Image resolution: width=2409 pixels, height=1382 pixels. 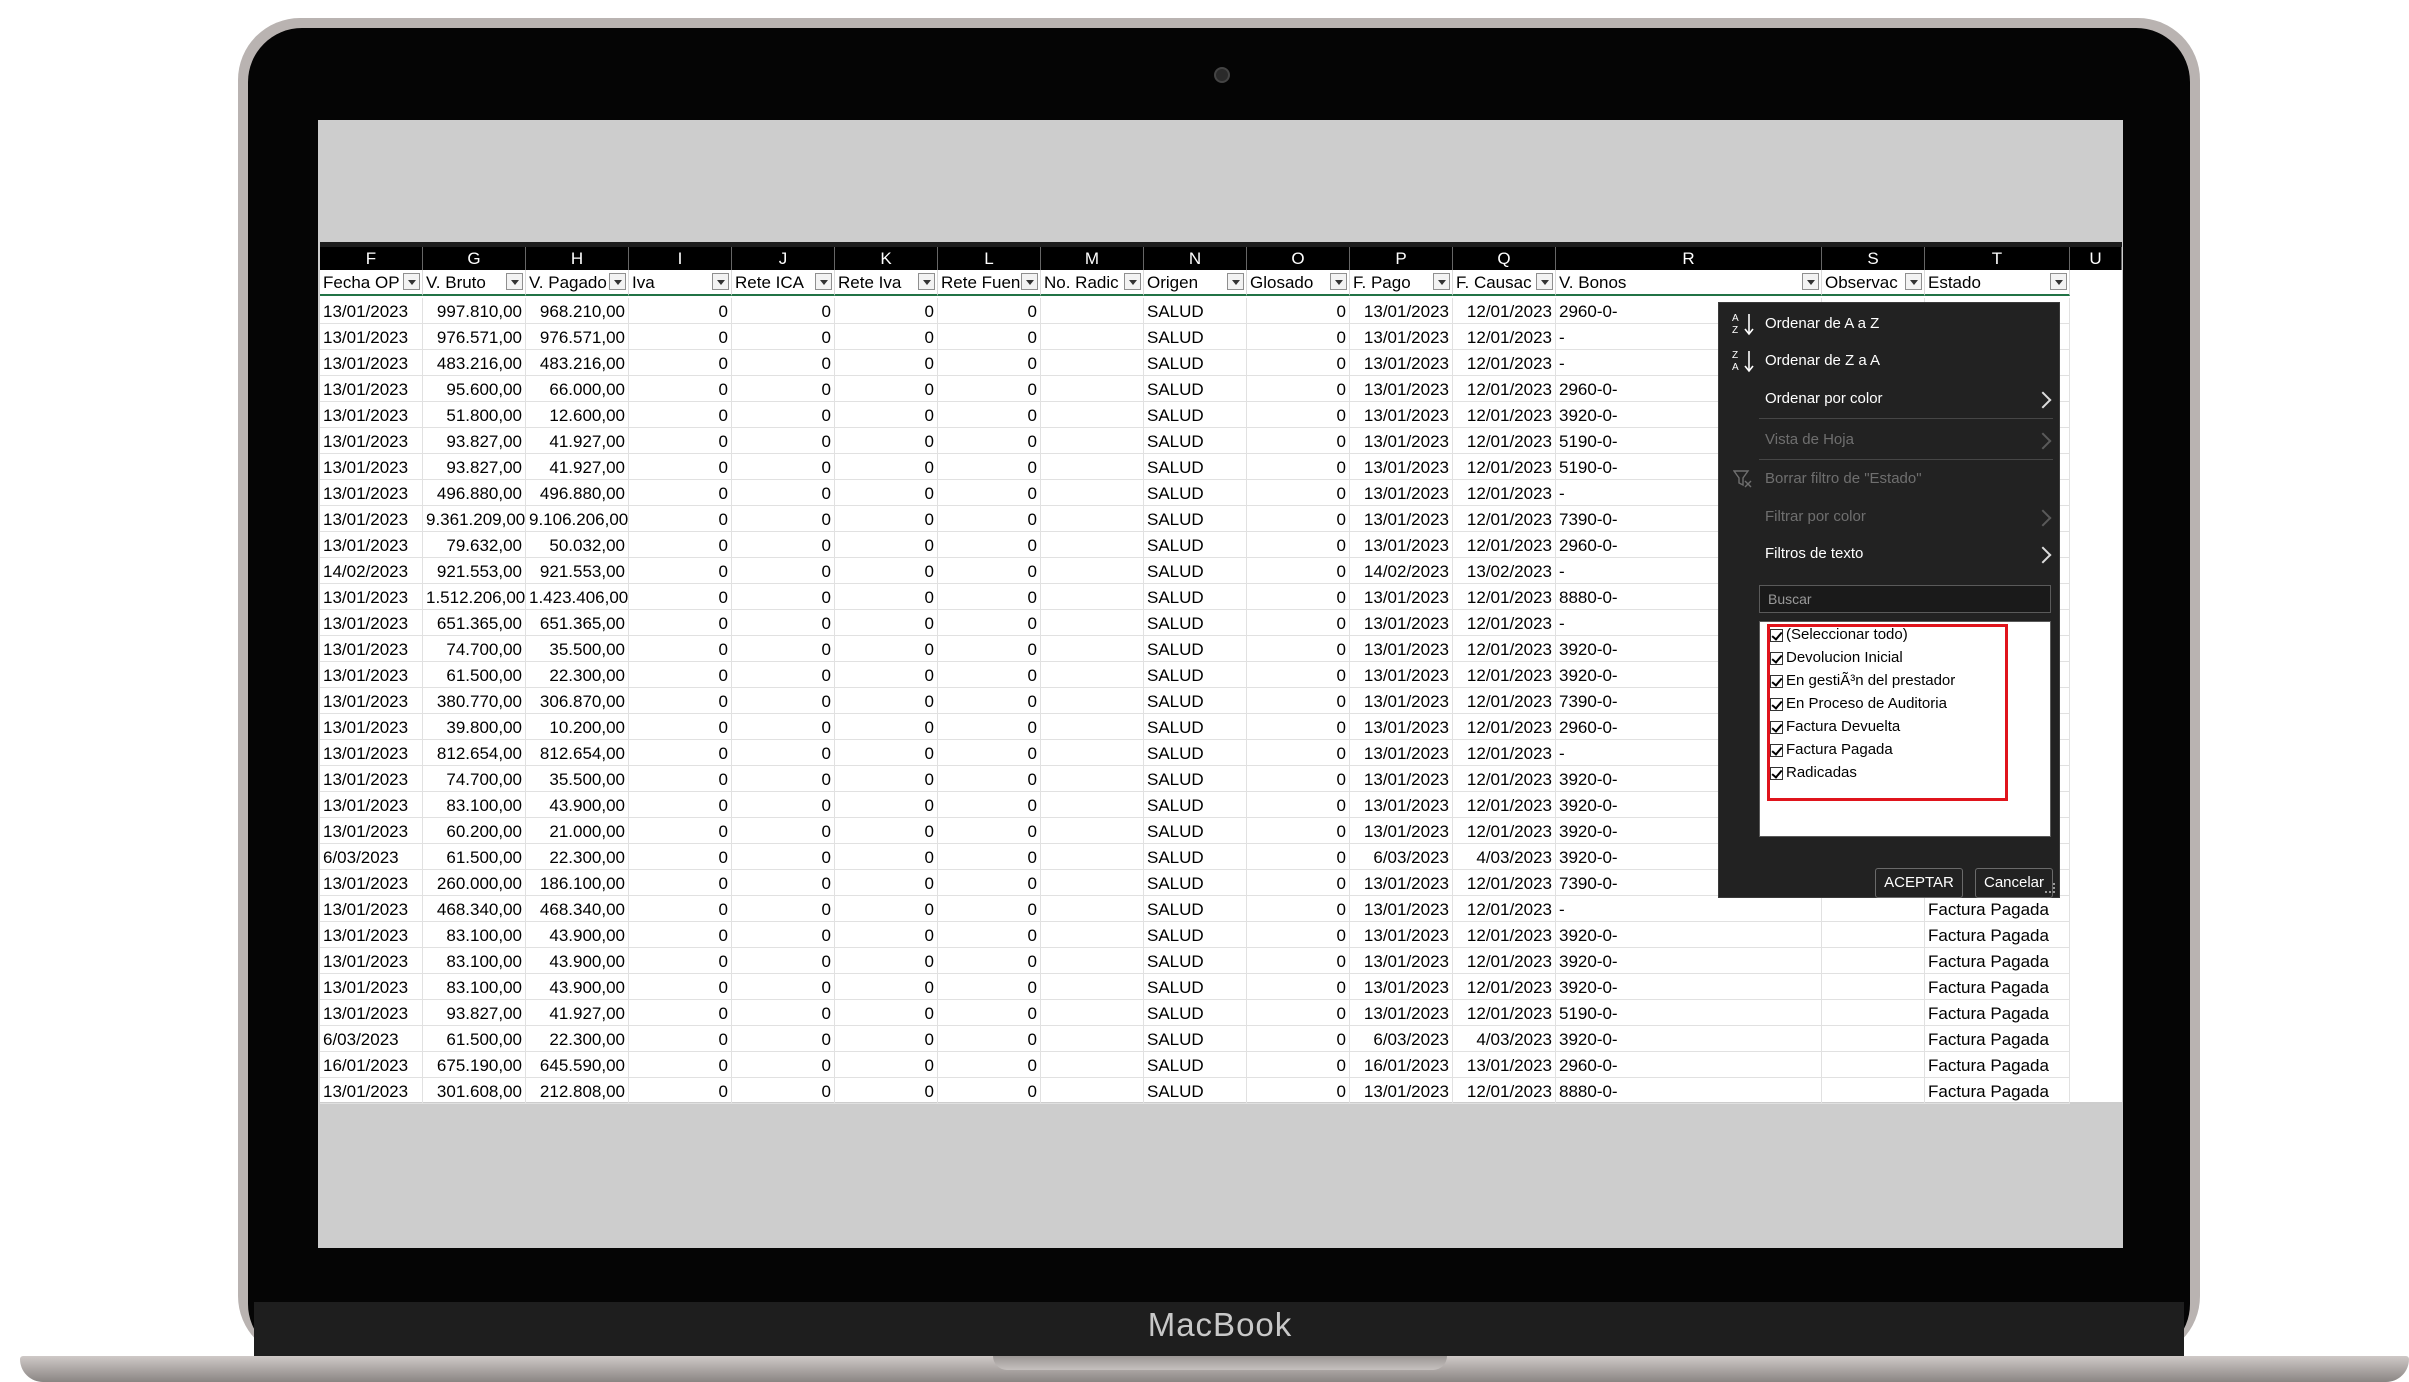 I want to click on table-cell: 186.100,00, so click(x=577, y=883).